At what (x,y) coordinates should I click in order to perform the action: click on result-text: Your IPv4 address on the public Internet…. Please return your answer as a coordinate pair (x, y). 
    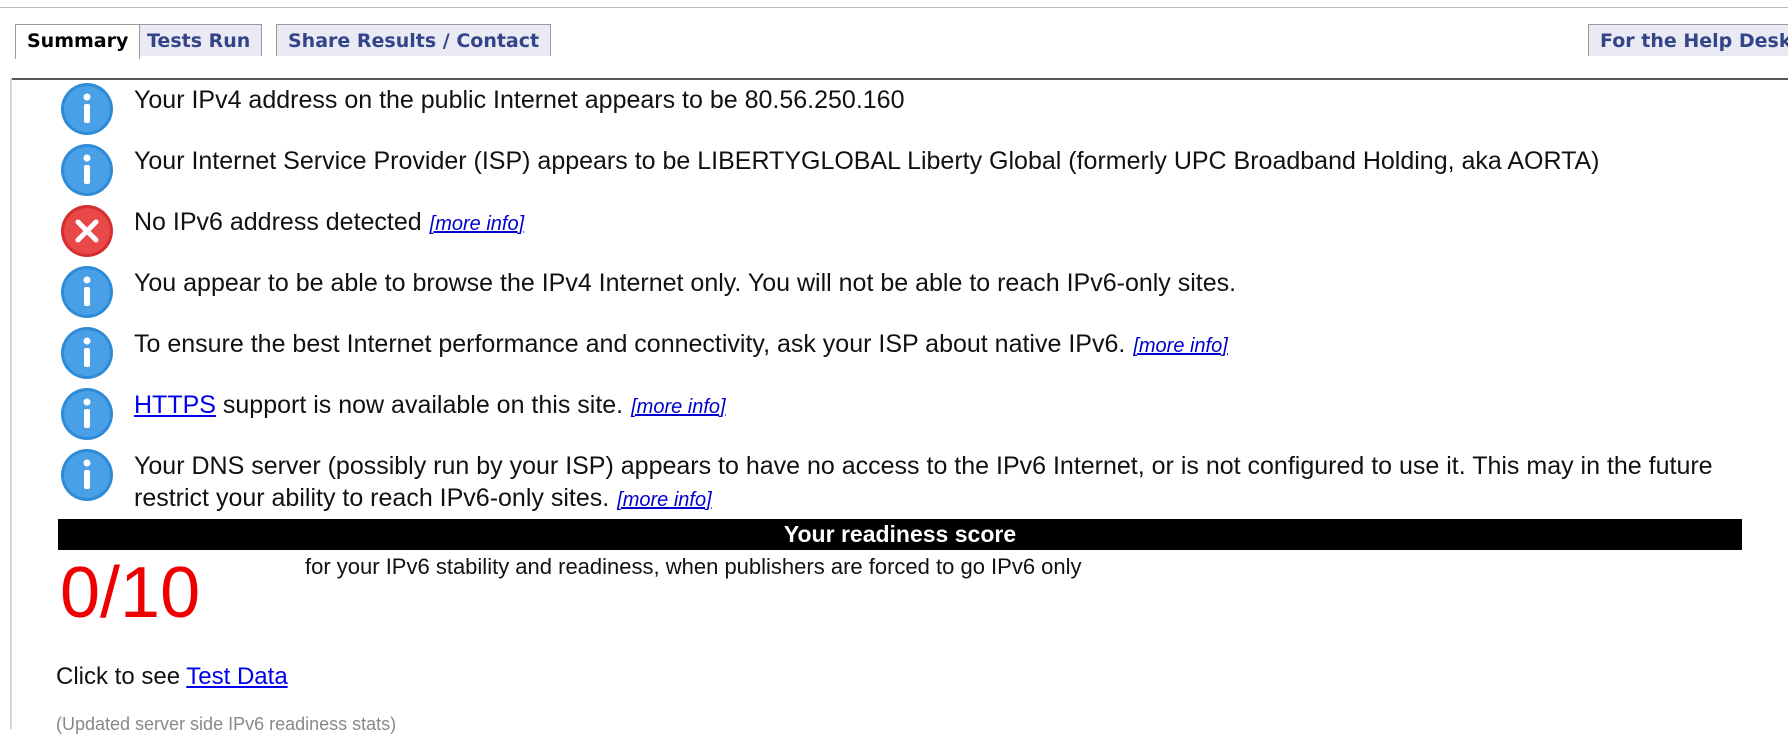
    Looking at the image, I should click on (519, 100).